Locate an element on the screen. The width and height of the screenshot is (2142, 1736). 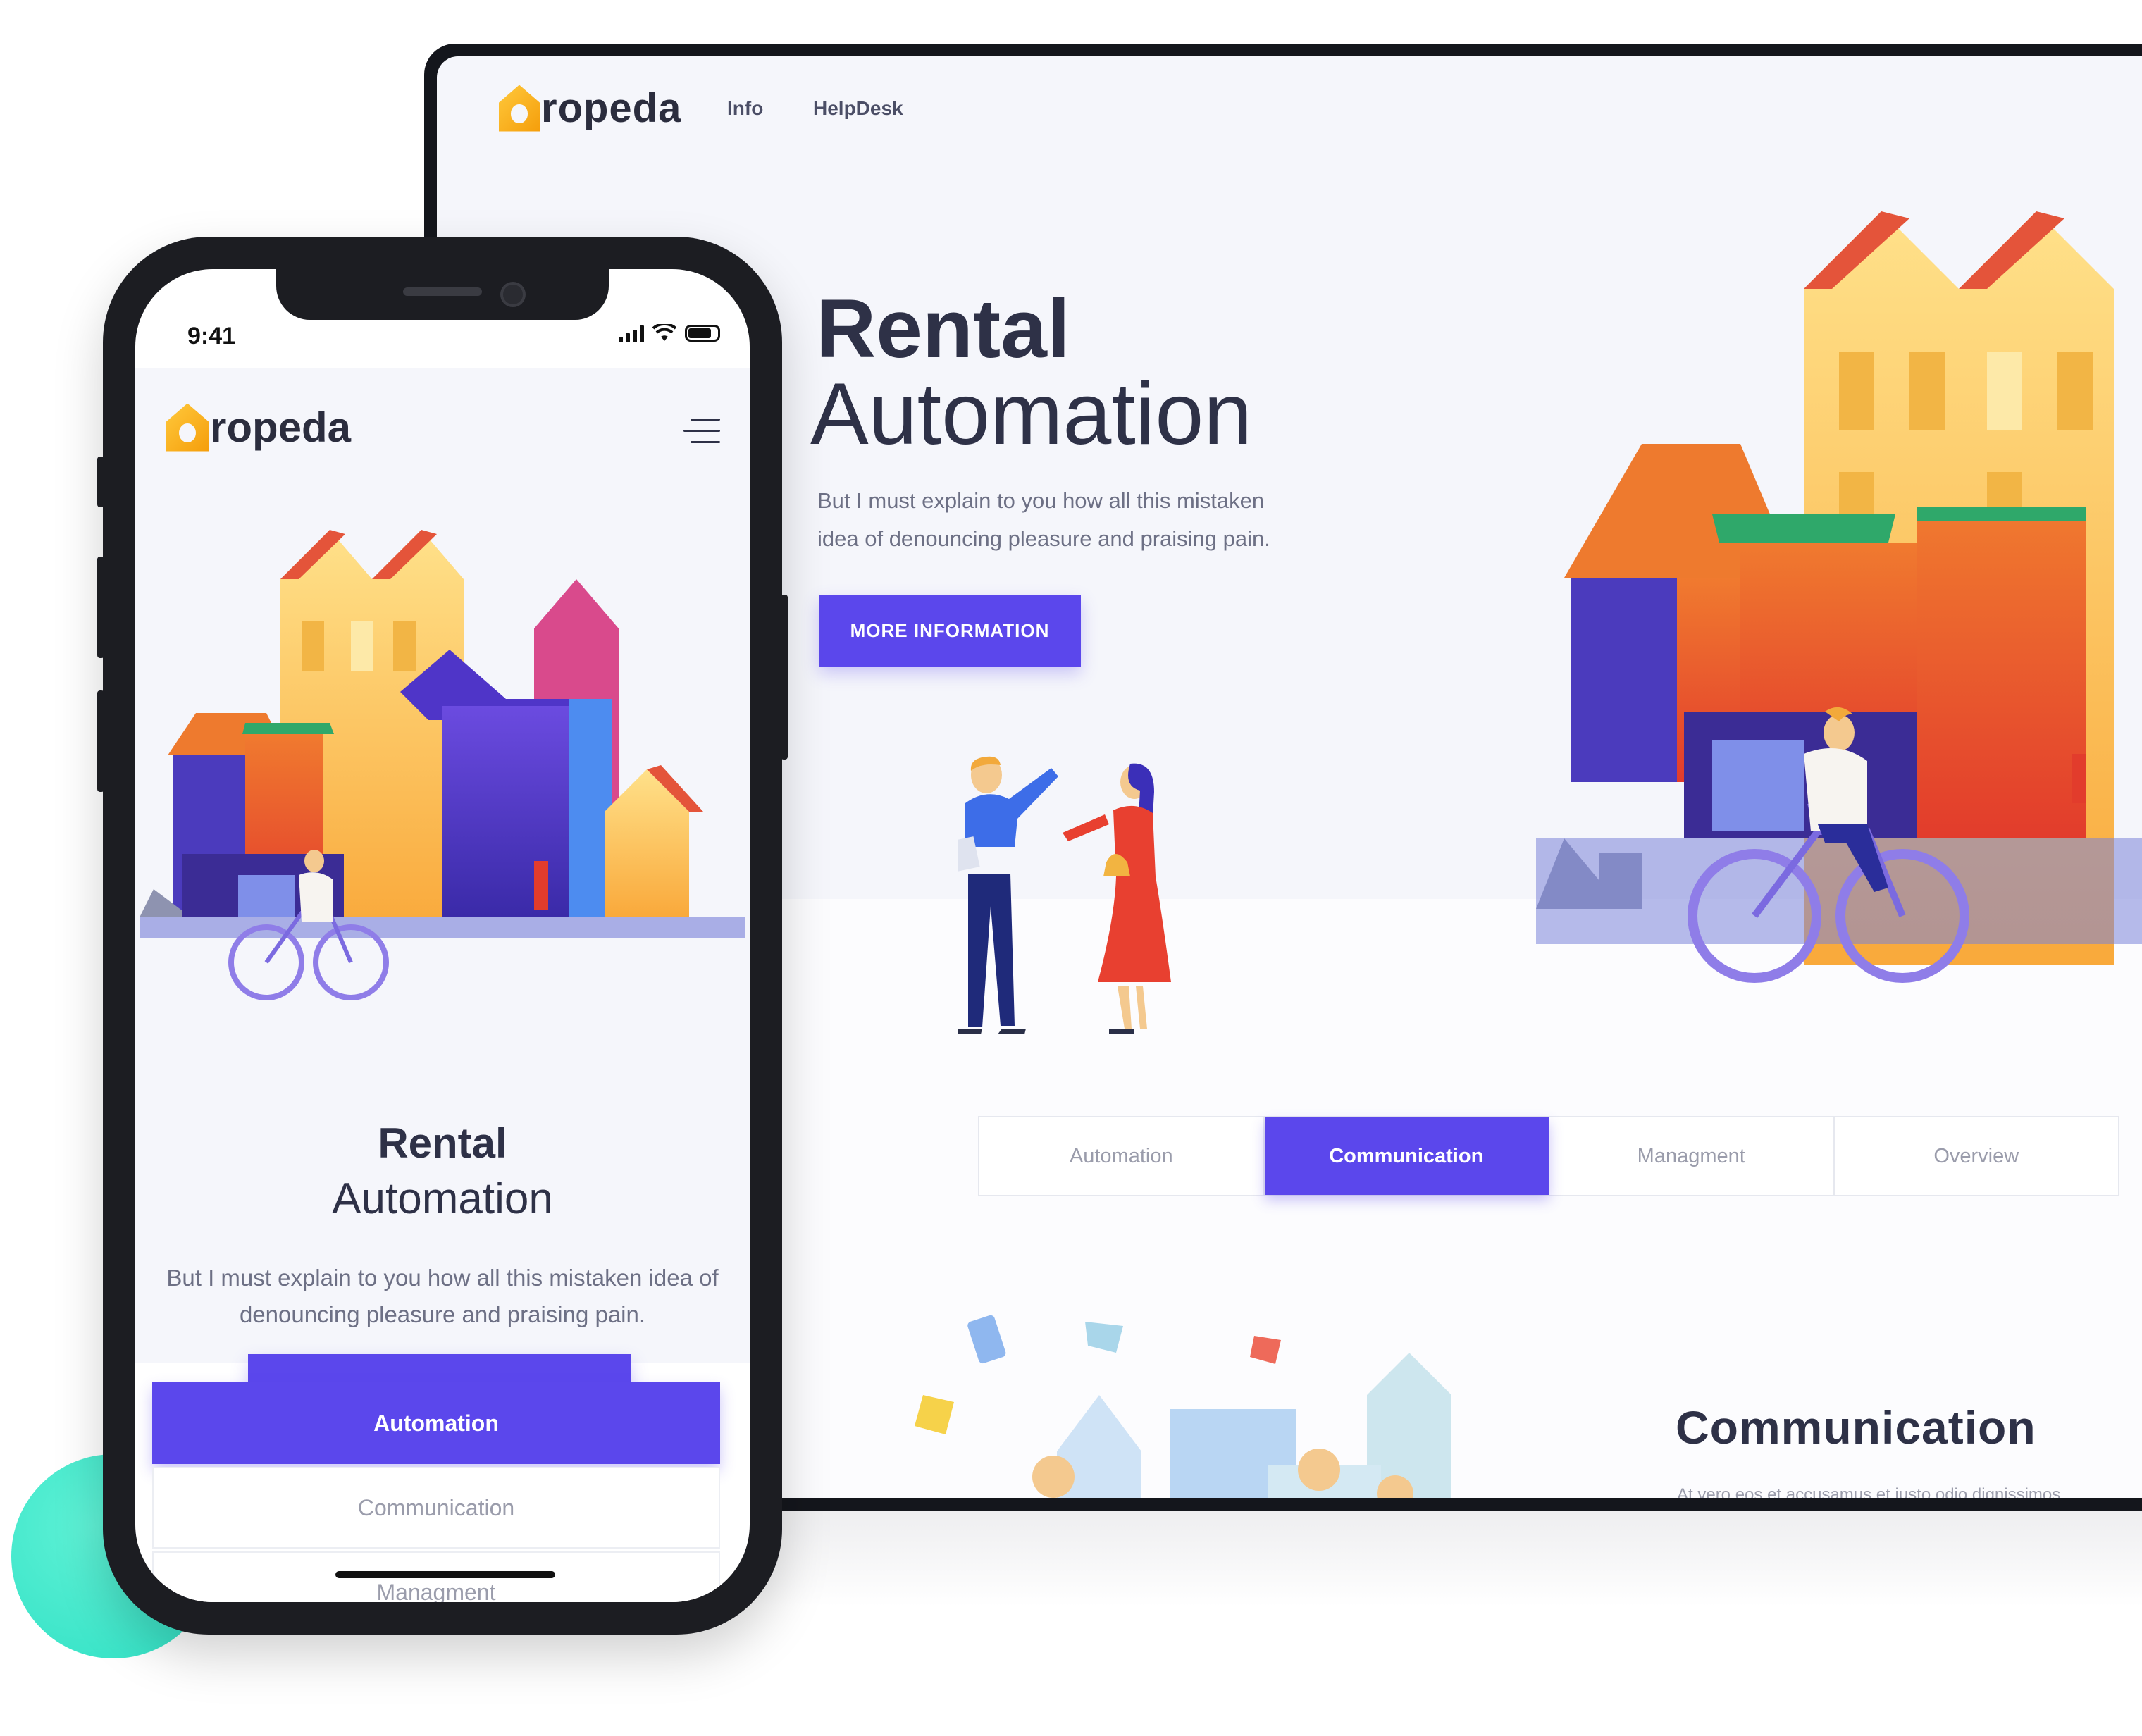
phone-city-illustration is located at coordinates (443, 765).